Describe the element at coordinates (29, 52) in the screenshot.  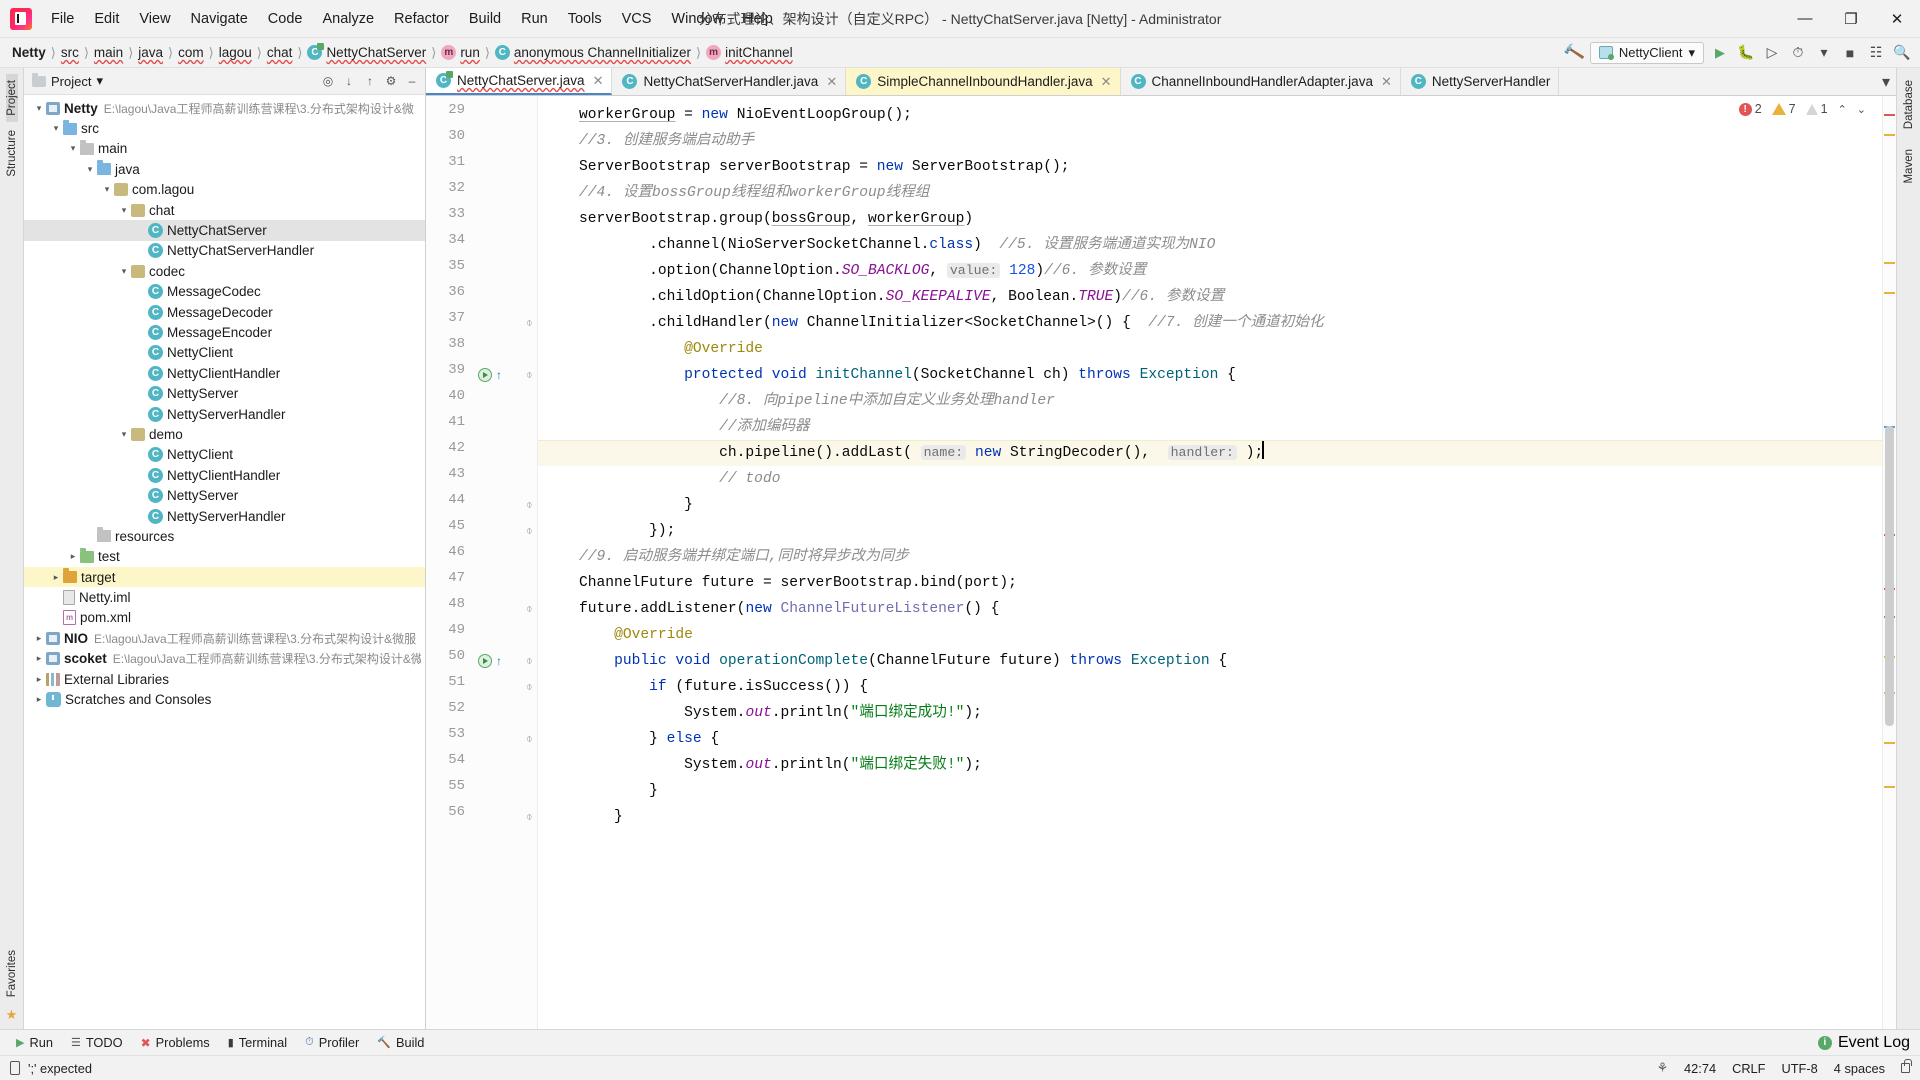
I see `breadcrumb-netty: Netty` at that location.